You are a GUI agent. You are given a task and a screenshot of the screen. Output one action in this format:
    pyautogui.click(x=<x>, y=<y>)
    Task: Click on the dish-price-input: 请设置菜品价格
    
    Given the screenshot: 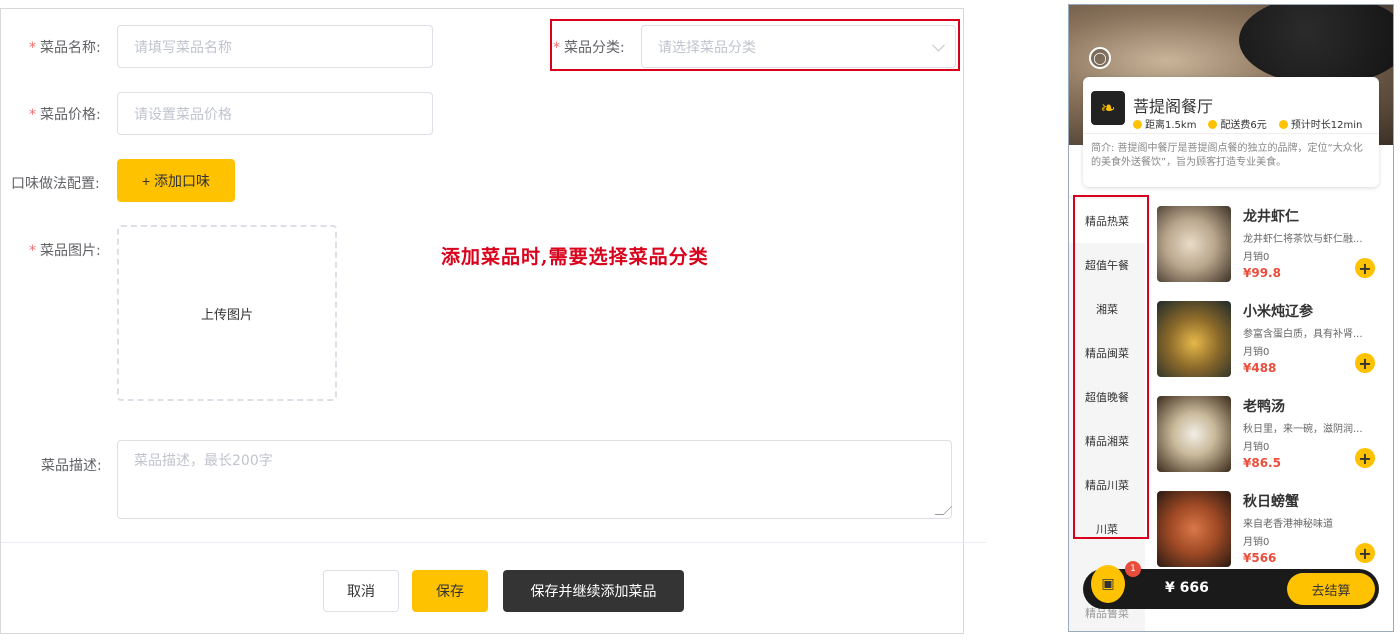 What is the action you would take?
    pyautogui.click(x=275, y=113)
    